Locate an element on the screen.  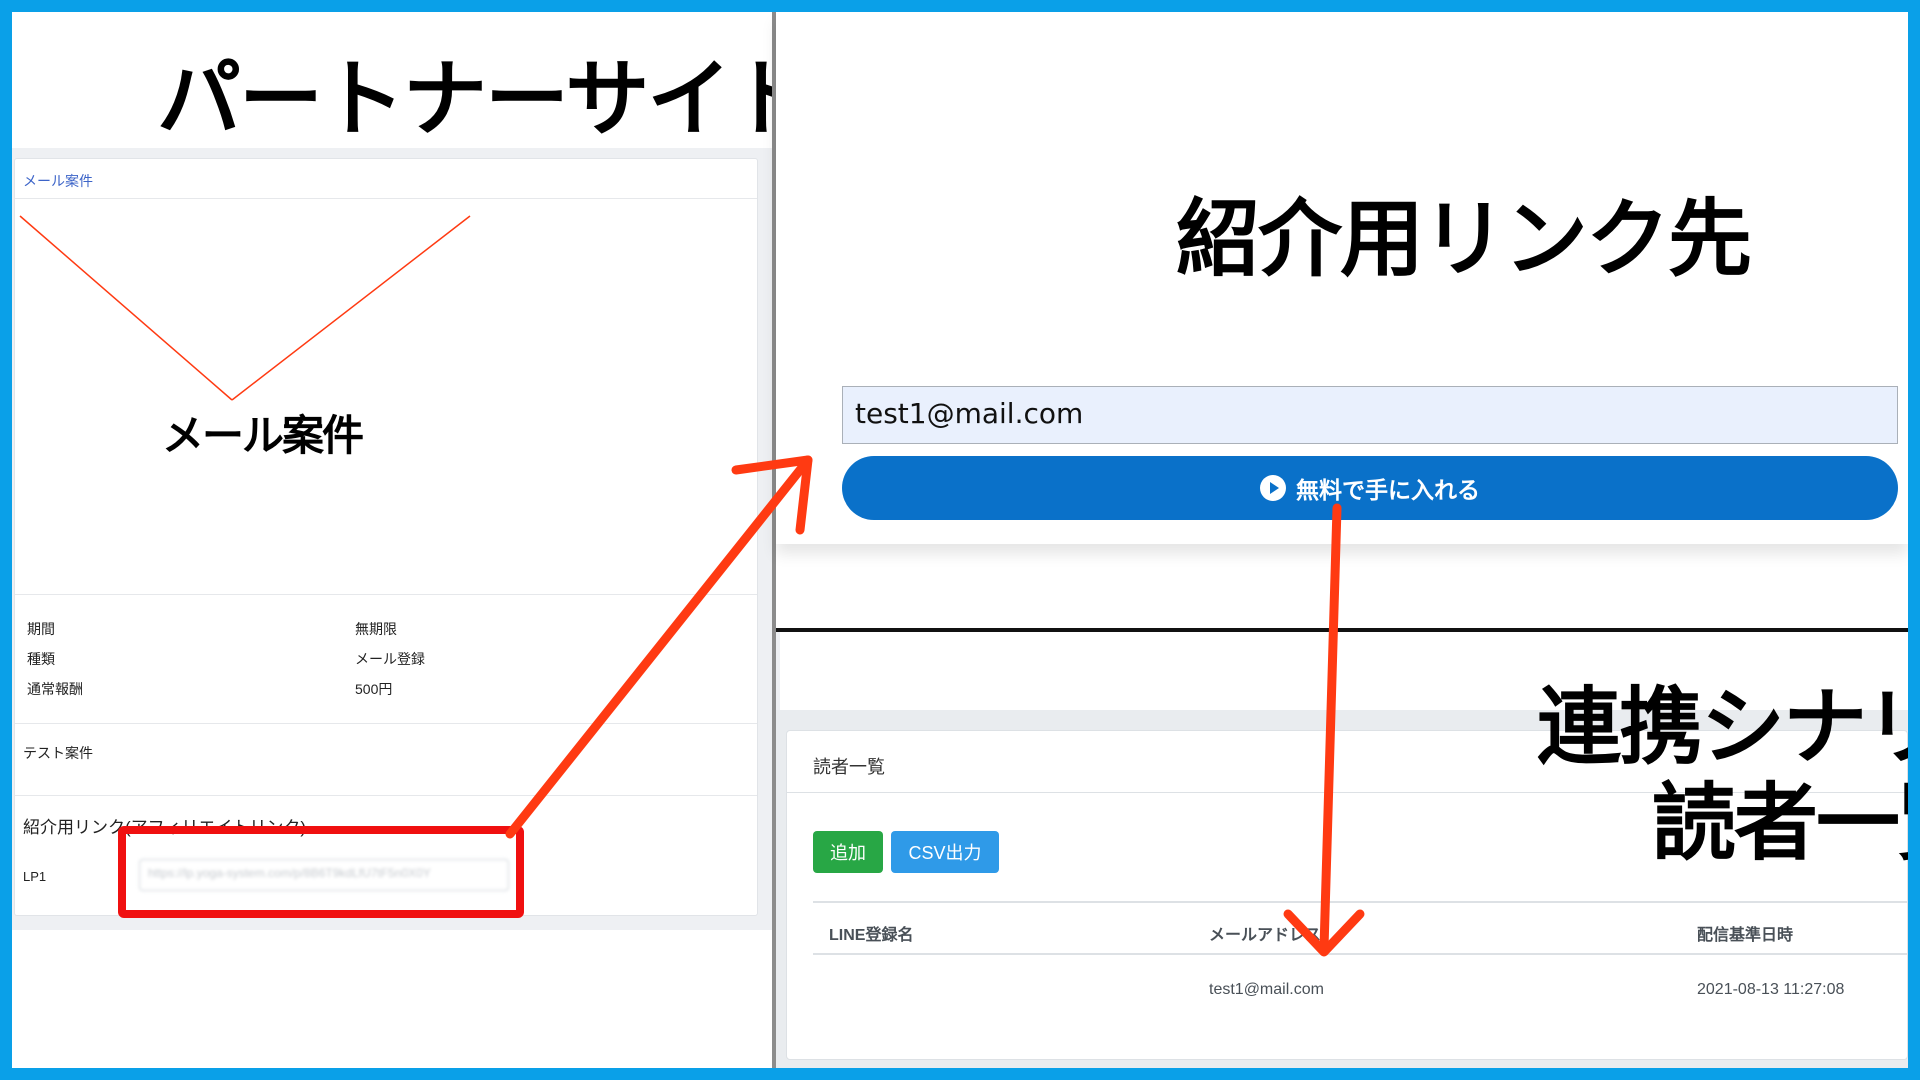
arrow-to-landing-icon is located at coordinates (659, 647).